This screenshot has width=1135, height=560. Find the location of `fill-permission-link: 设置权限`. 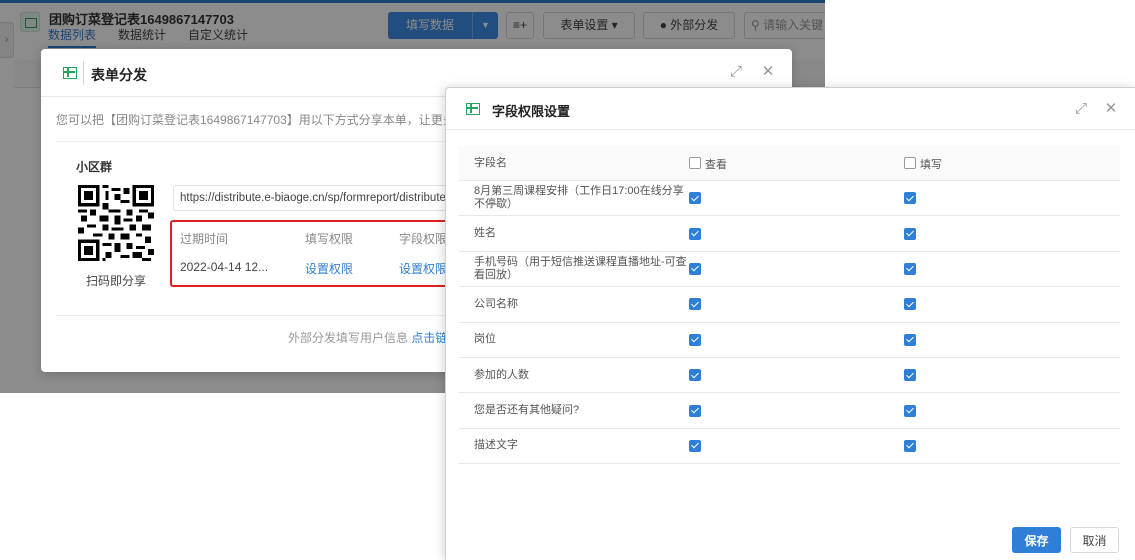

fill-permission-link: 设置权限 is located at coordinates (329, 268).